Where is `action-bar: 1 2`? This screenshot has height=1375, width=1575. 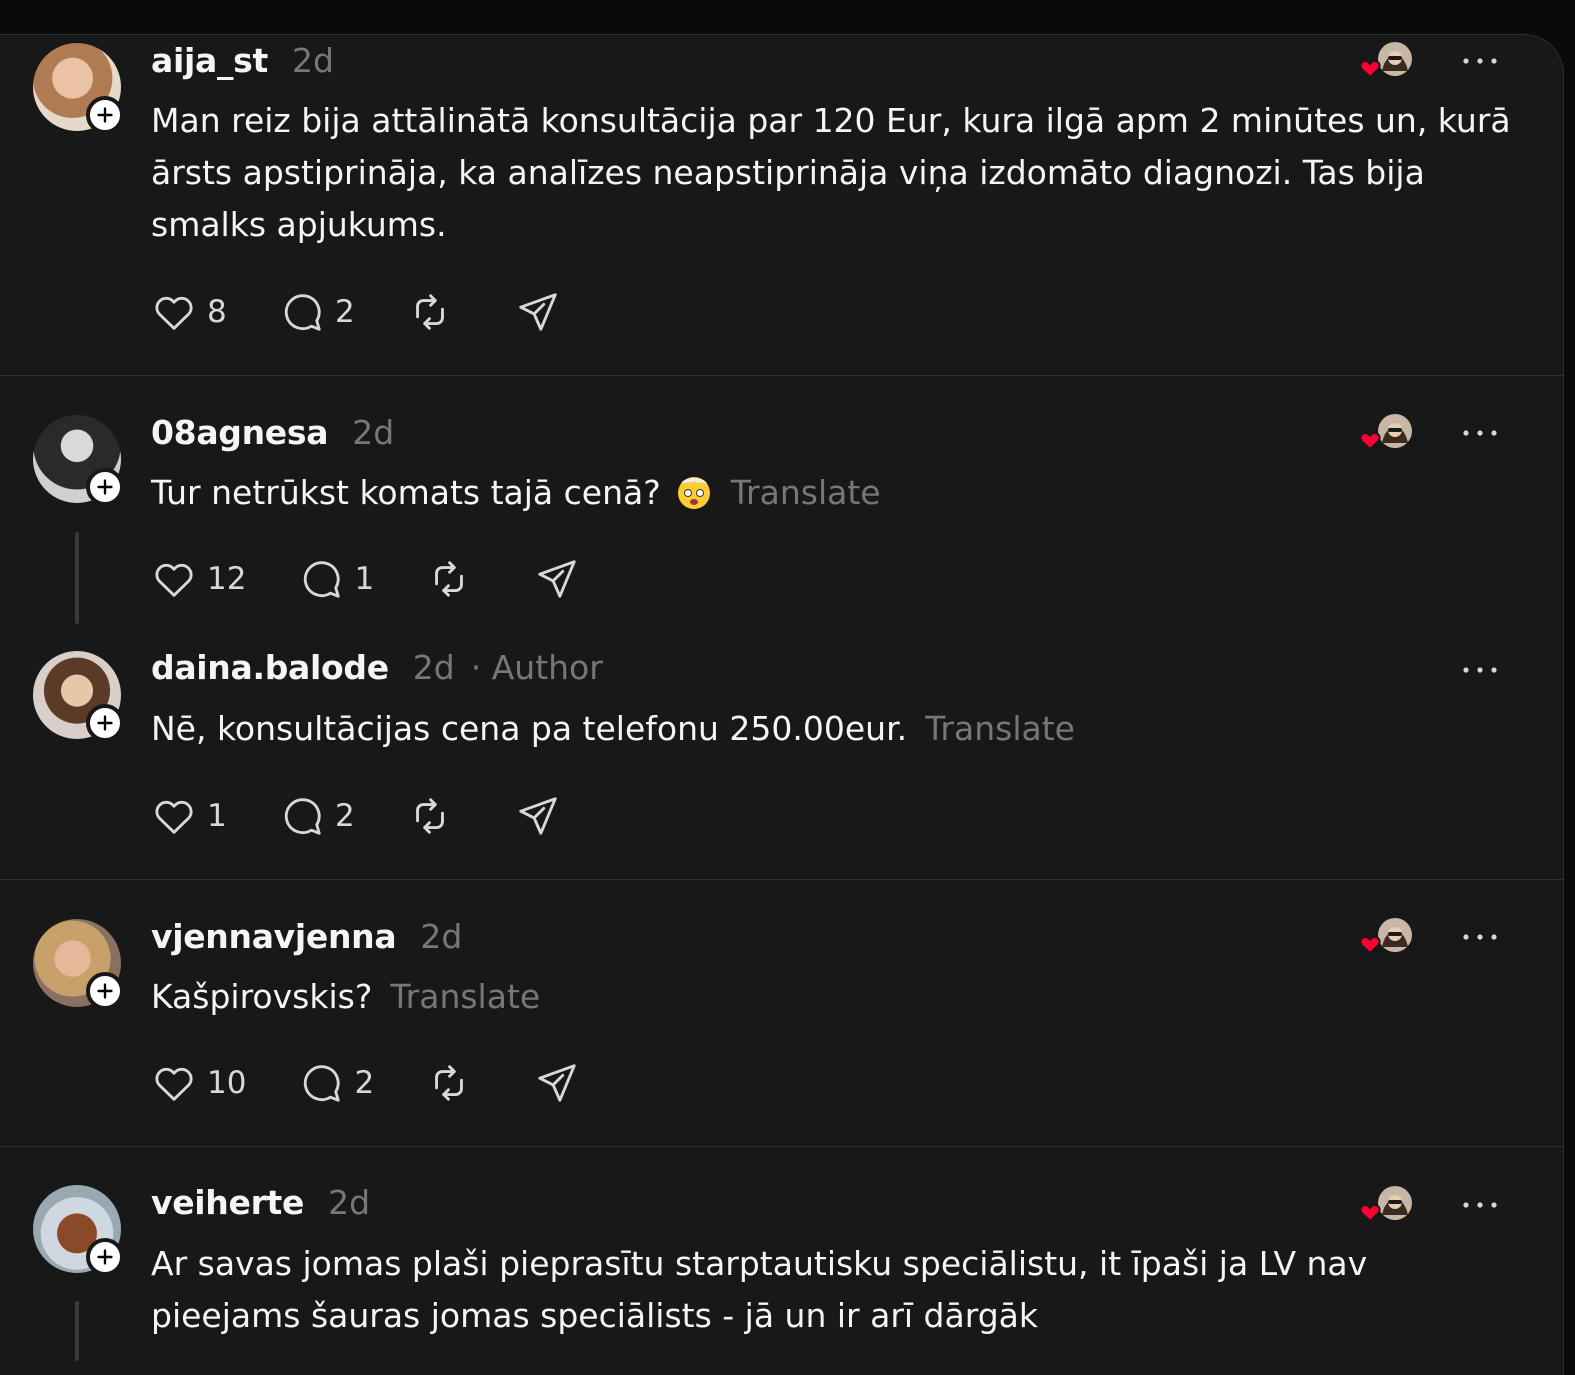
action-bar: 1 2 is located at coordinates (356, 816).